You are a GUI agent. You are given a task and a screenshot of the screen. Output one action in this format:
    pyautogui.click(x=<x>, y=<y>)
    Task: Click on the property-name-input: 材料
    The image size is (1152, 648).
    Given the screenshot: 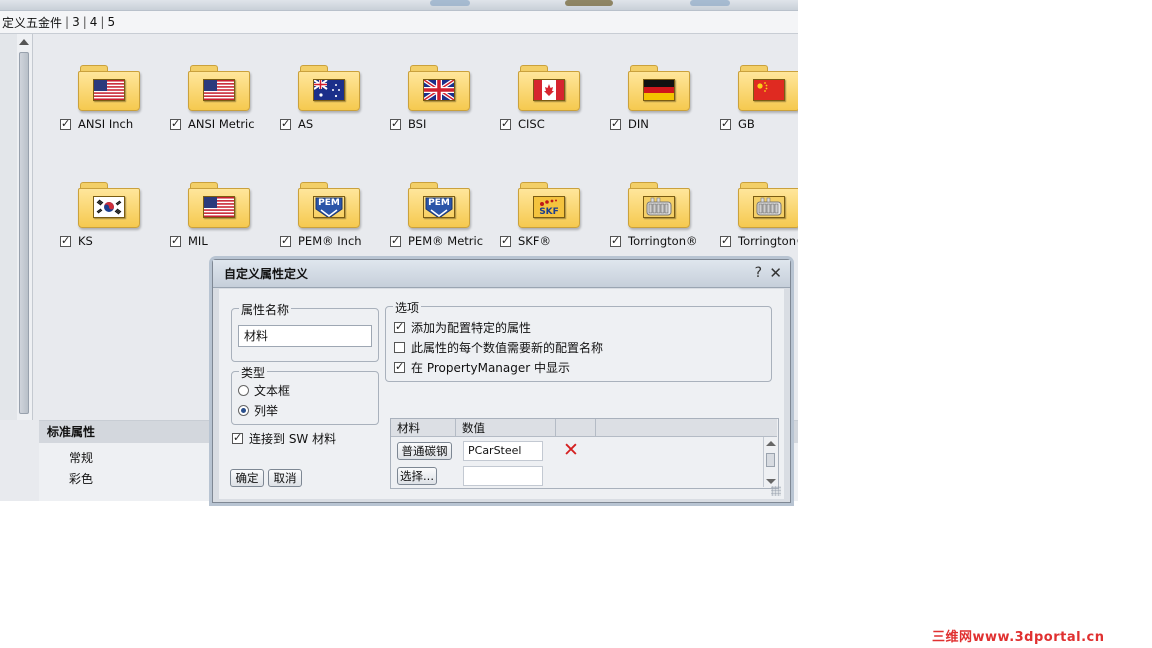 What is the action you would take?
    pyautogui.click(x=305, y=336)
    